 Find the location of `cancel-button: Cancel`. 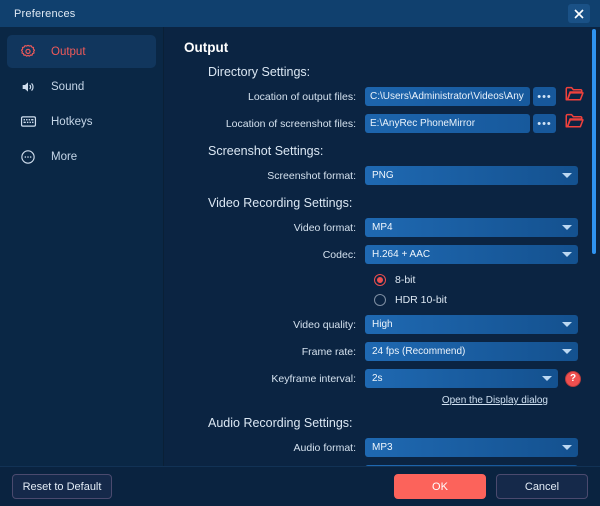

cancel-button: Cancel is located at coordinates (542, 486).